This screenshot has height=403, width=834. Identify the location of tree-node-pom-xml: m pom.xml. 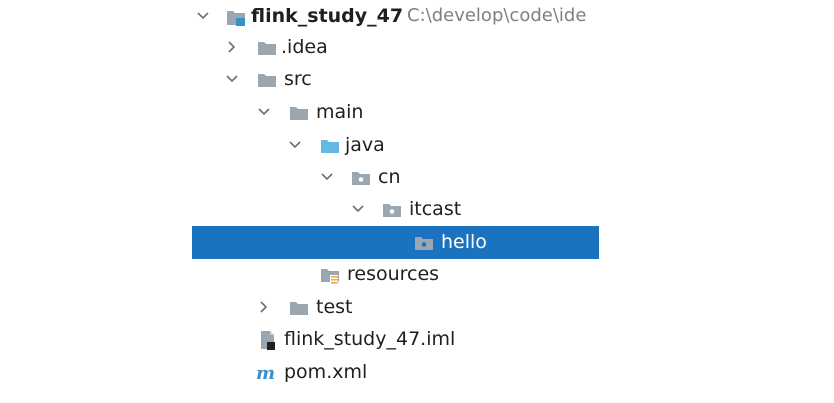
(395, 372).